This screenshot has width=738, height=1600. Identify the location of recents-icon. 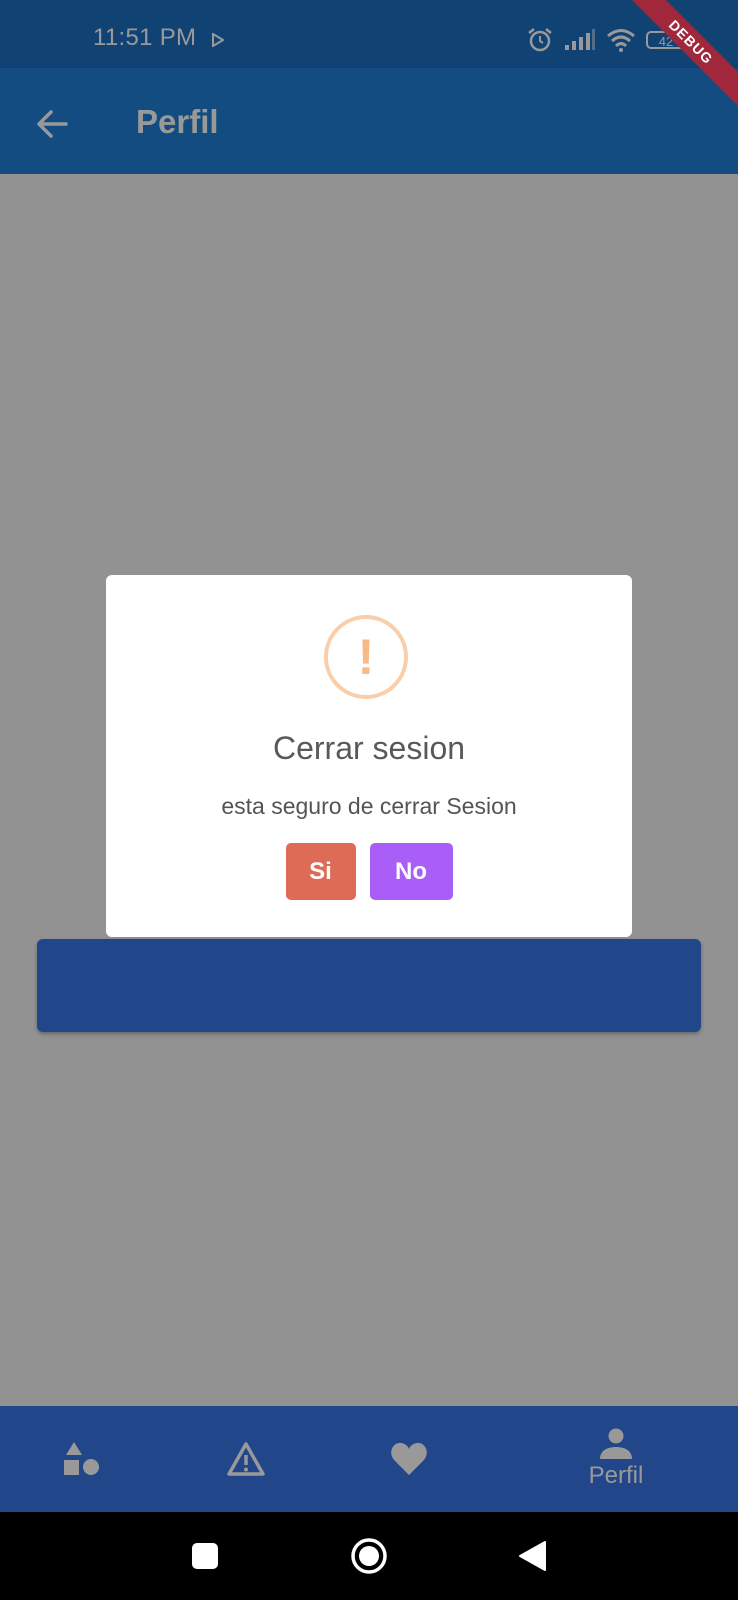
(205, 1556).